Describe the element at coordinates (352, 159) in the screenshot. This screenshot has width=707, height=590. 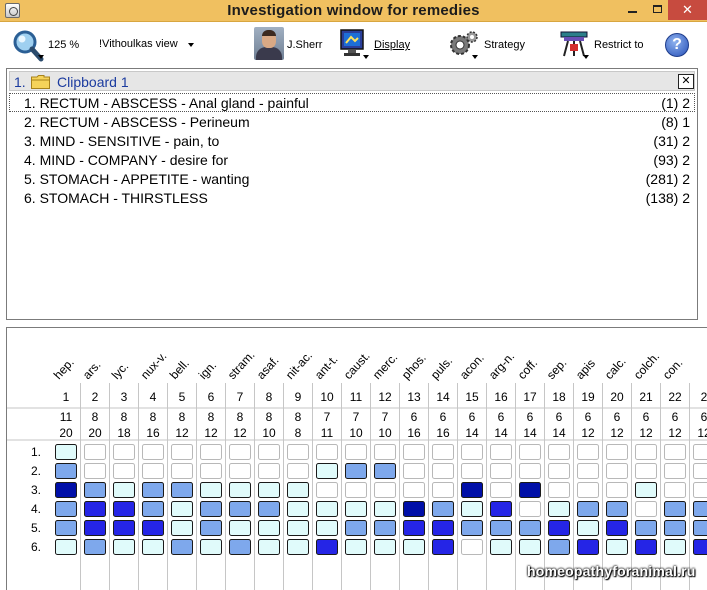
I see `rubric-row: 4. MIND - COMPANY - desire for (93) 2` at that location.